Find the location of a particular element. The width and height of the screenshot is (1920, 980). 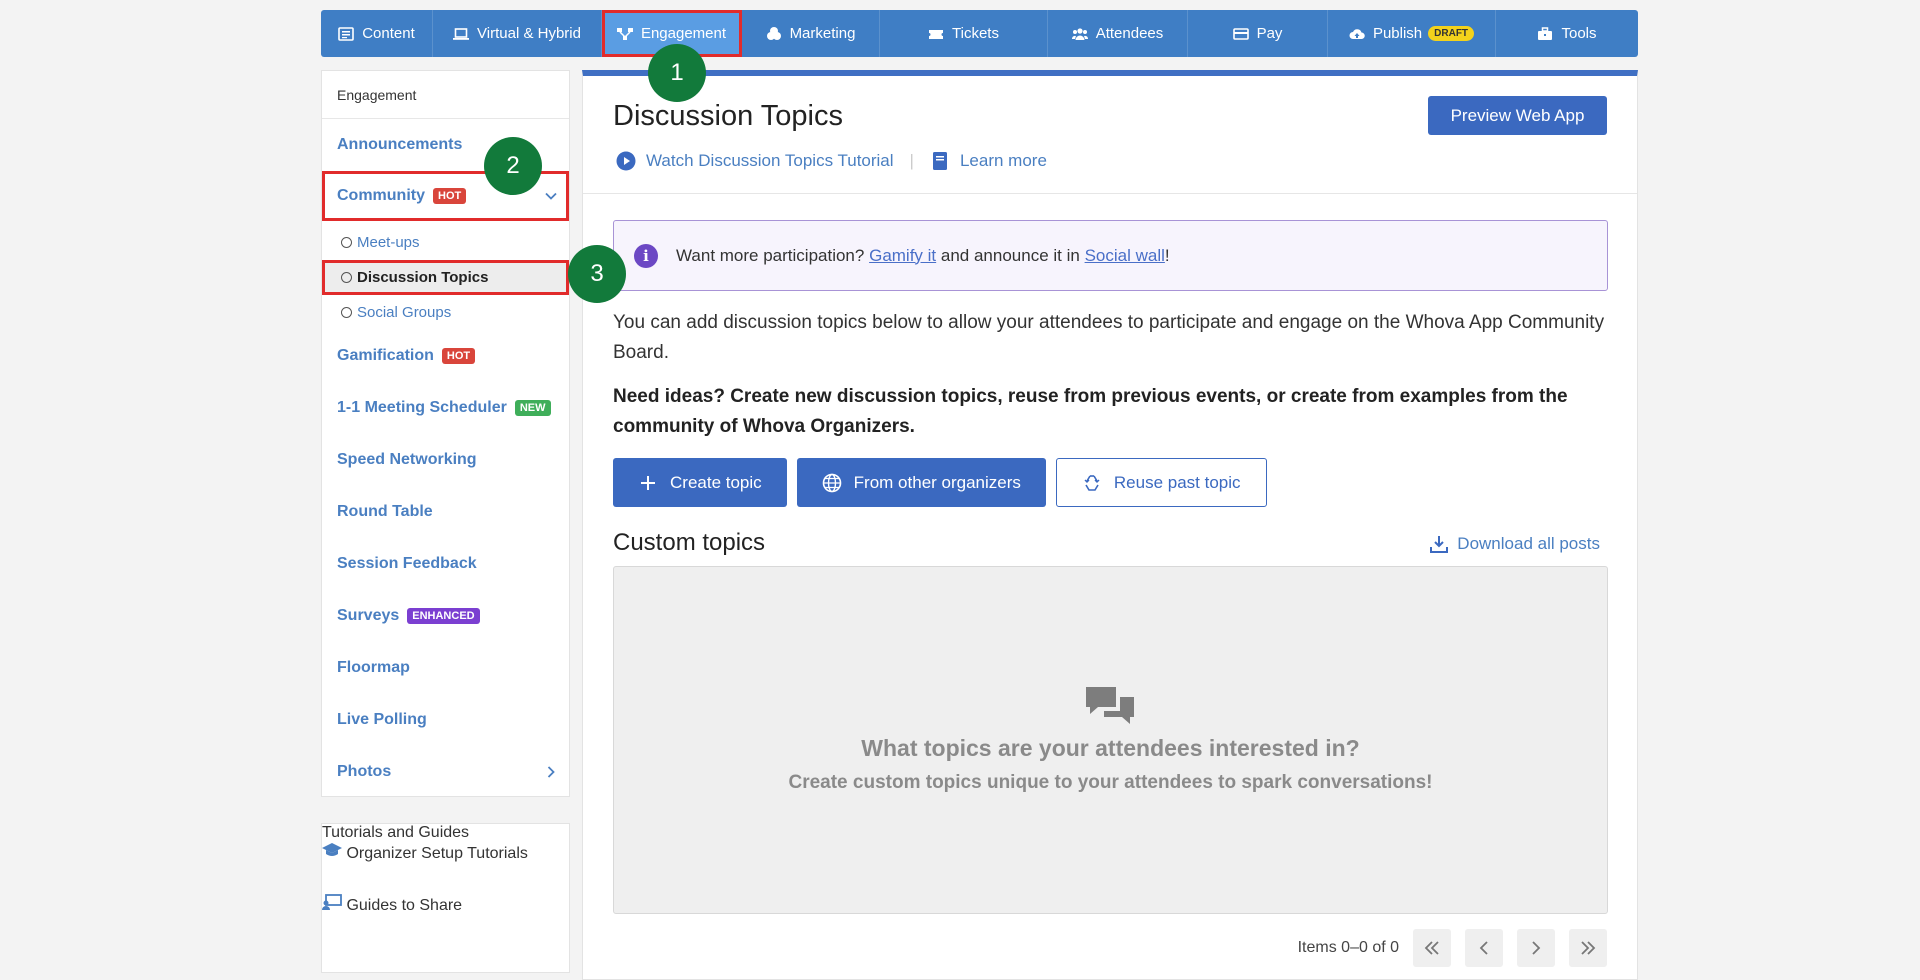

chevron-left-icon is located at coordinates (1483, 948).